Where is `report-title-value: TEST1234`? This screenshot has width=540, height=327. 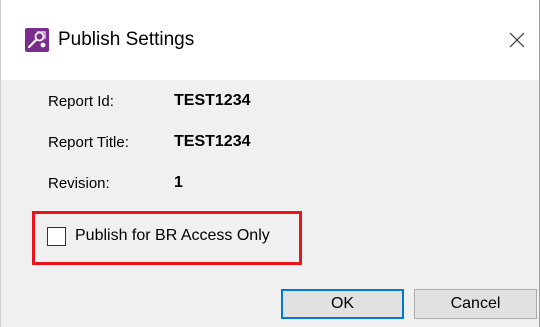
report-title-value: TEST1234 is located at coordinates (212, 141).